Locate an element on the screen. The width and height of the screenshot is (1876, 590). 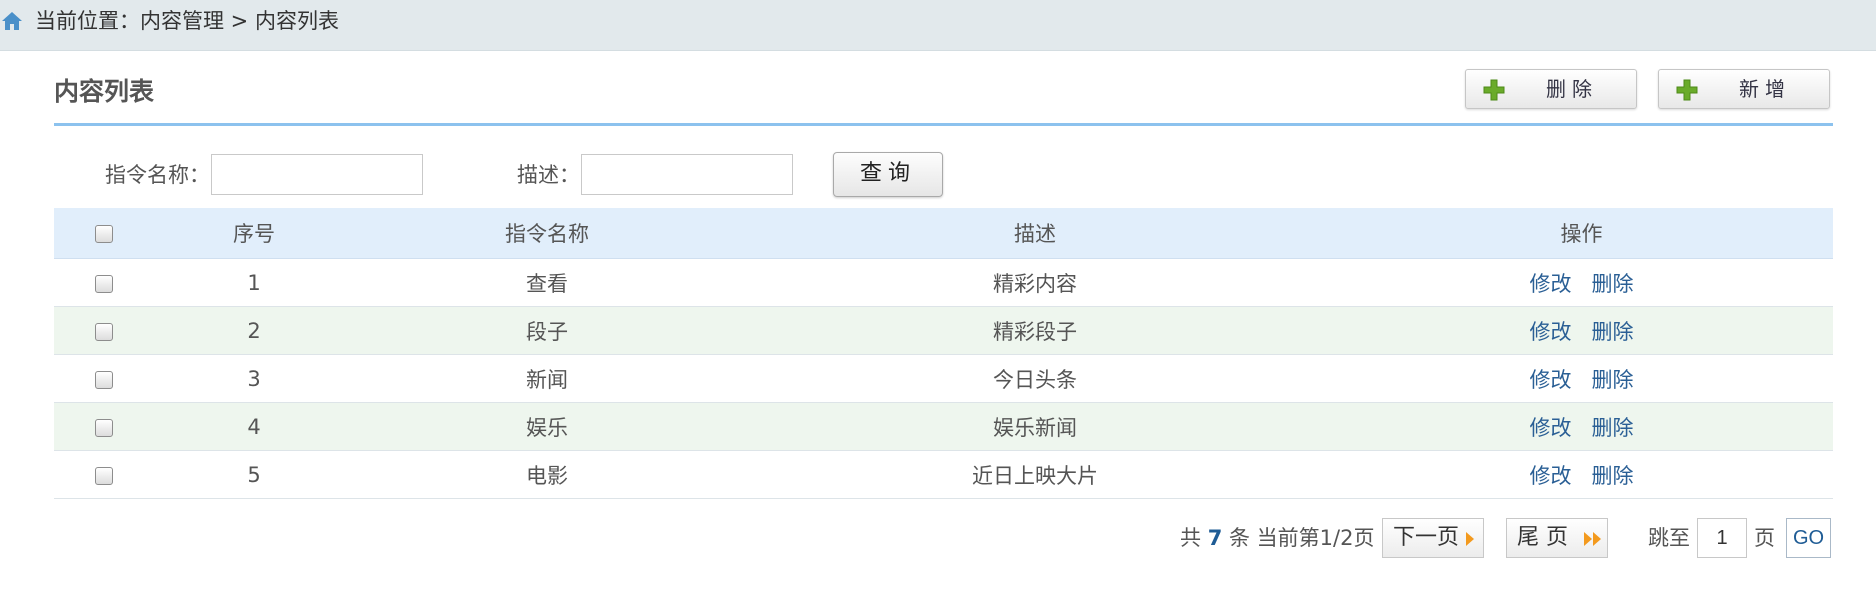
go-button: GO is located at coordinates (1808, 538).